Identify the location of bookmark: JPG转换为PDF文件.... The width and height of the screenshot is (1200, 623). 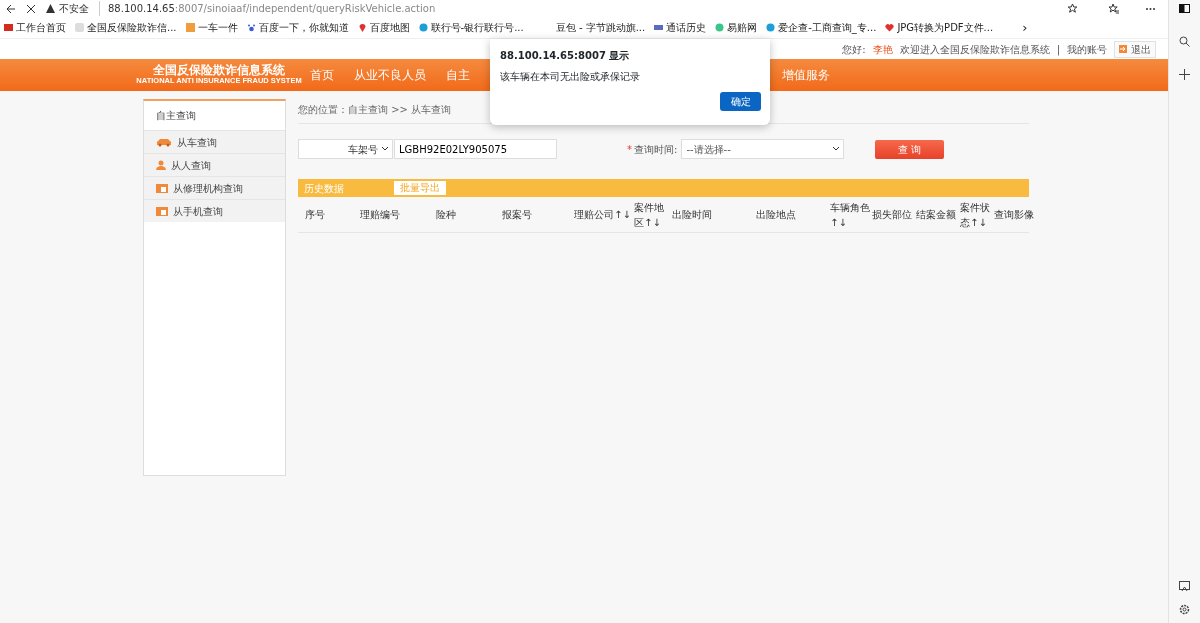
(939, 27).